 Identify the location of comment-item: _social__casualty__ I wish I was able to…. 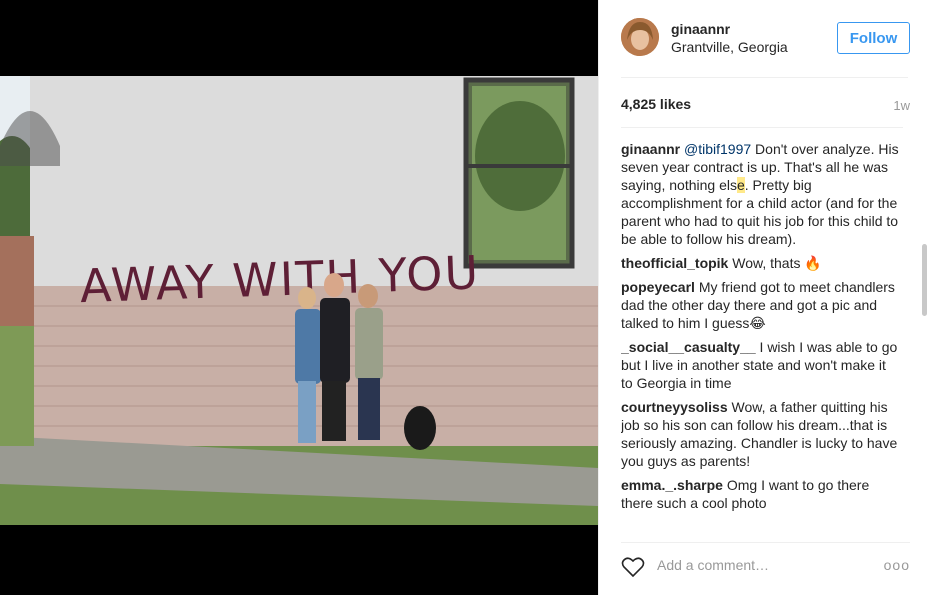
(761, 365).